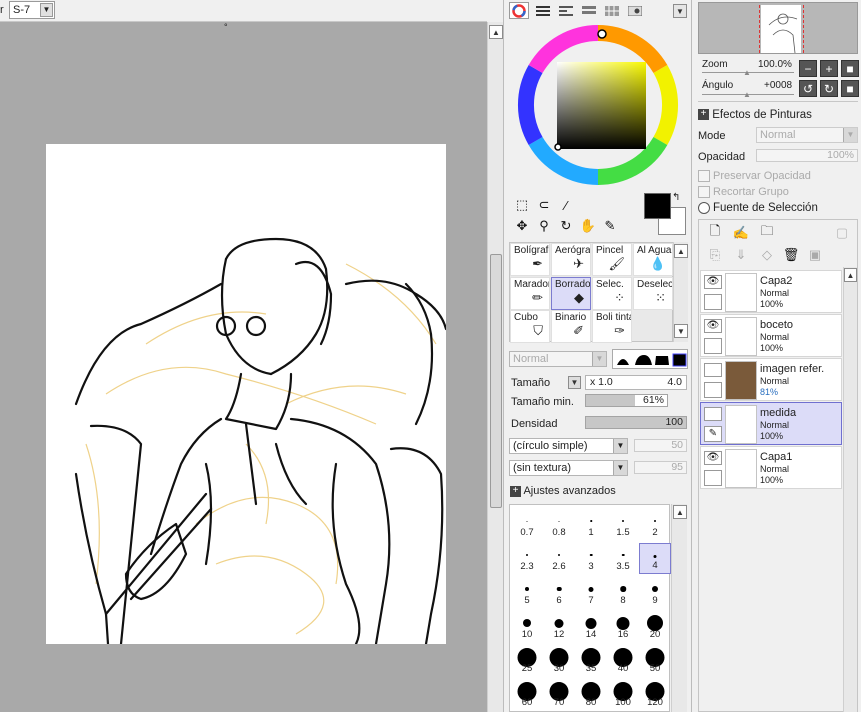 The height and width of the screenshot is (712, 861). Describe the element at coordinates (655, 558) in the screenshot. I see `brush-size-option: 4` at that location.